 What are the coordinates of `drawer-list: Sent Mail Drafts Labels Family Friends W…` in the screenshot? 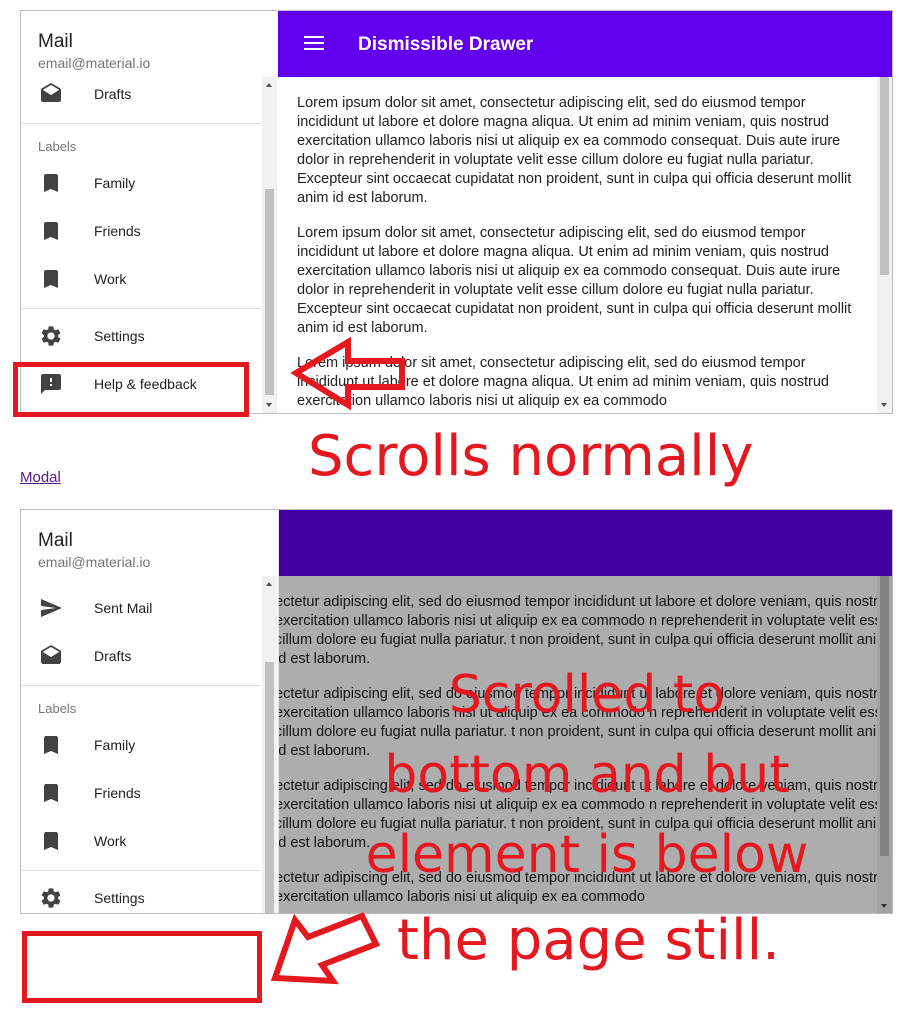 It's located at (149, 744).